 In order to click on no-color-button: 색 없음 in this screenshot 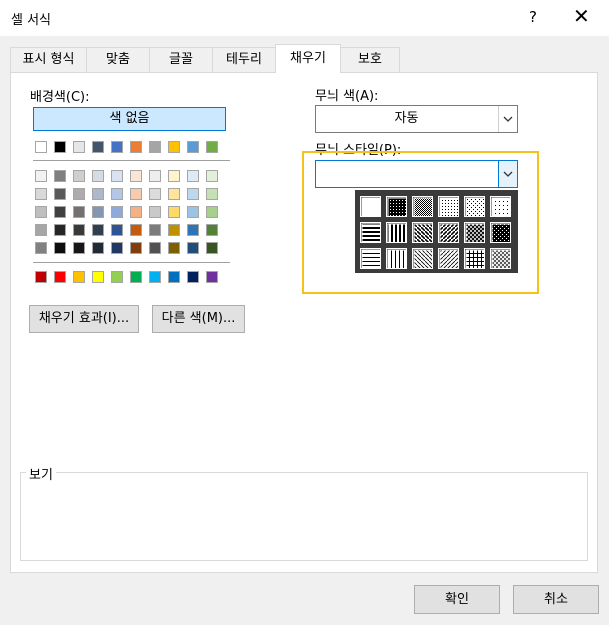, I will do `click(129, 119)`.